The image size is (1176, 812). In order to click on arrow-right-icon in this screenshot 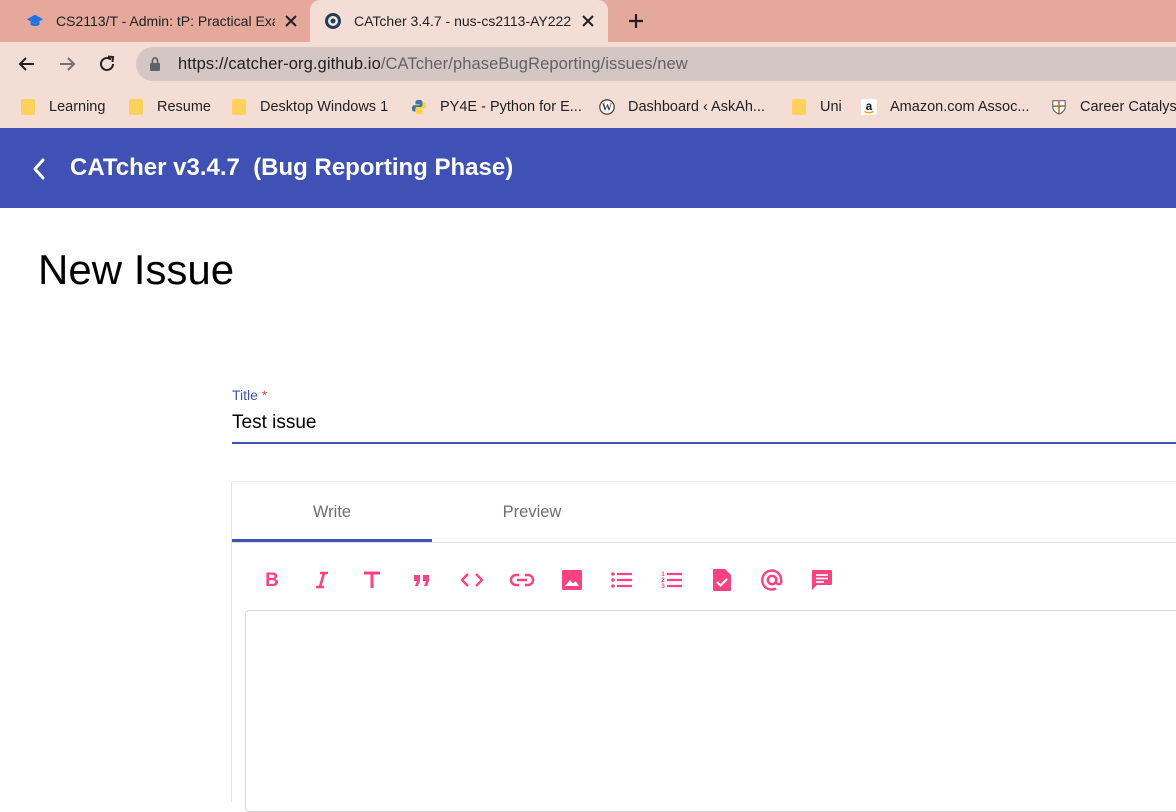, I will do `click(68, 64)`.